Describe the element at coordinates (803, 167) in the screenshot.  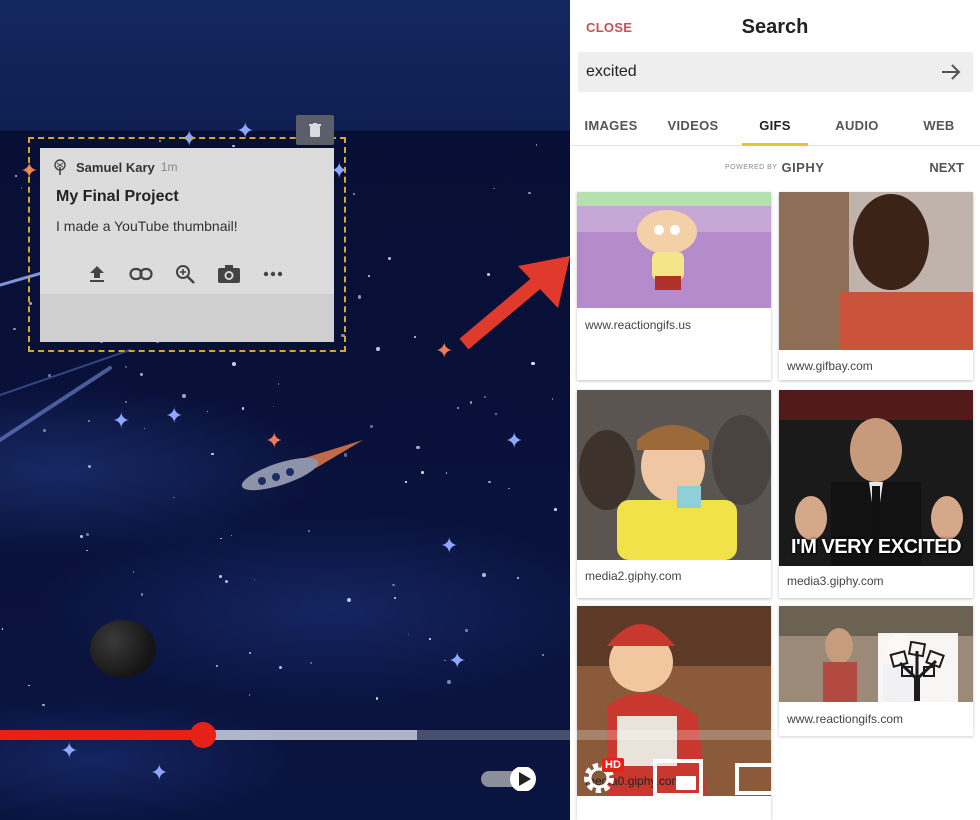
I see `giphy-logo: GIPHY` at that location.